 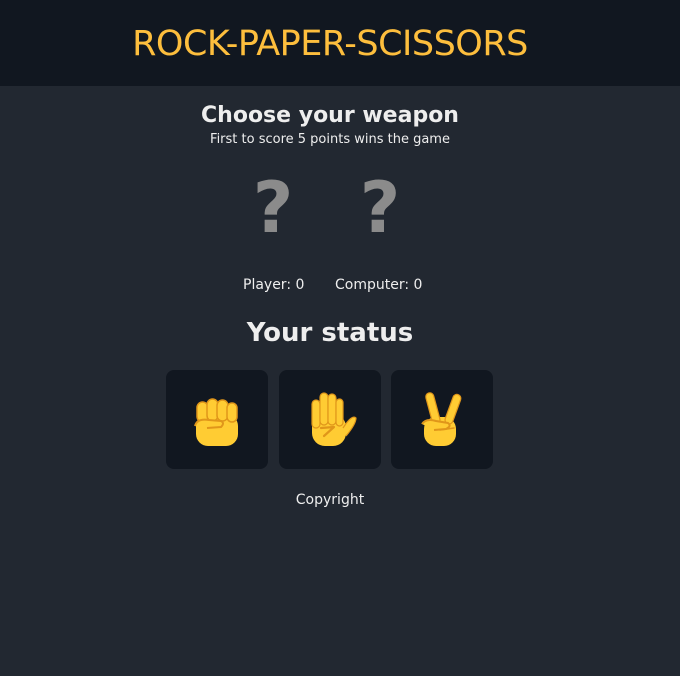 I want to click on player-score-label: Player:, so click(x=267, y=285).